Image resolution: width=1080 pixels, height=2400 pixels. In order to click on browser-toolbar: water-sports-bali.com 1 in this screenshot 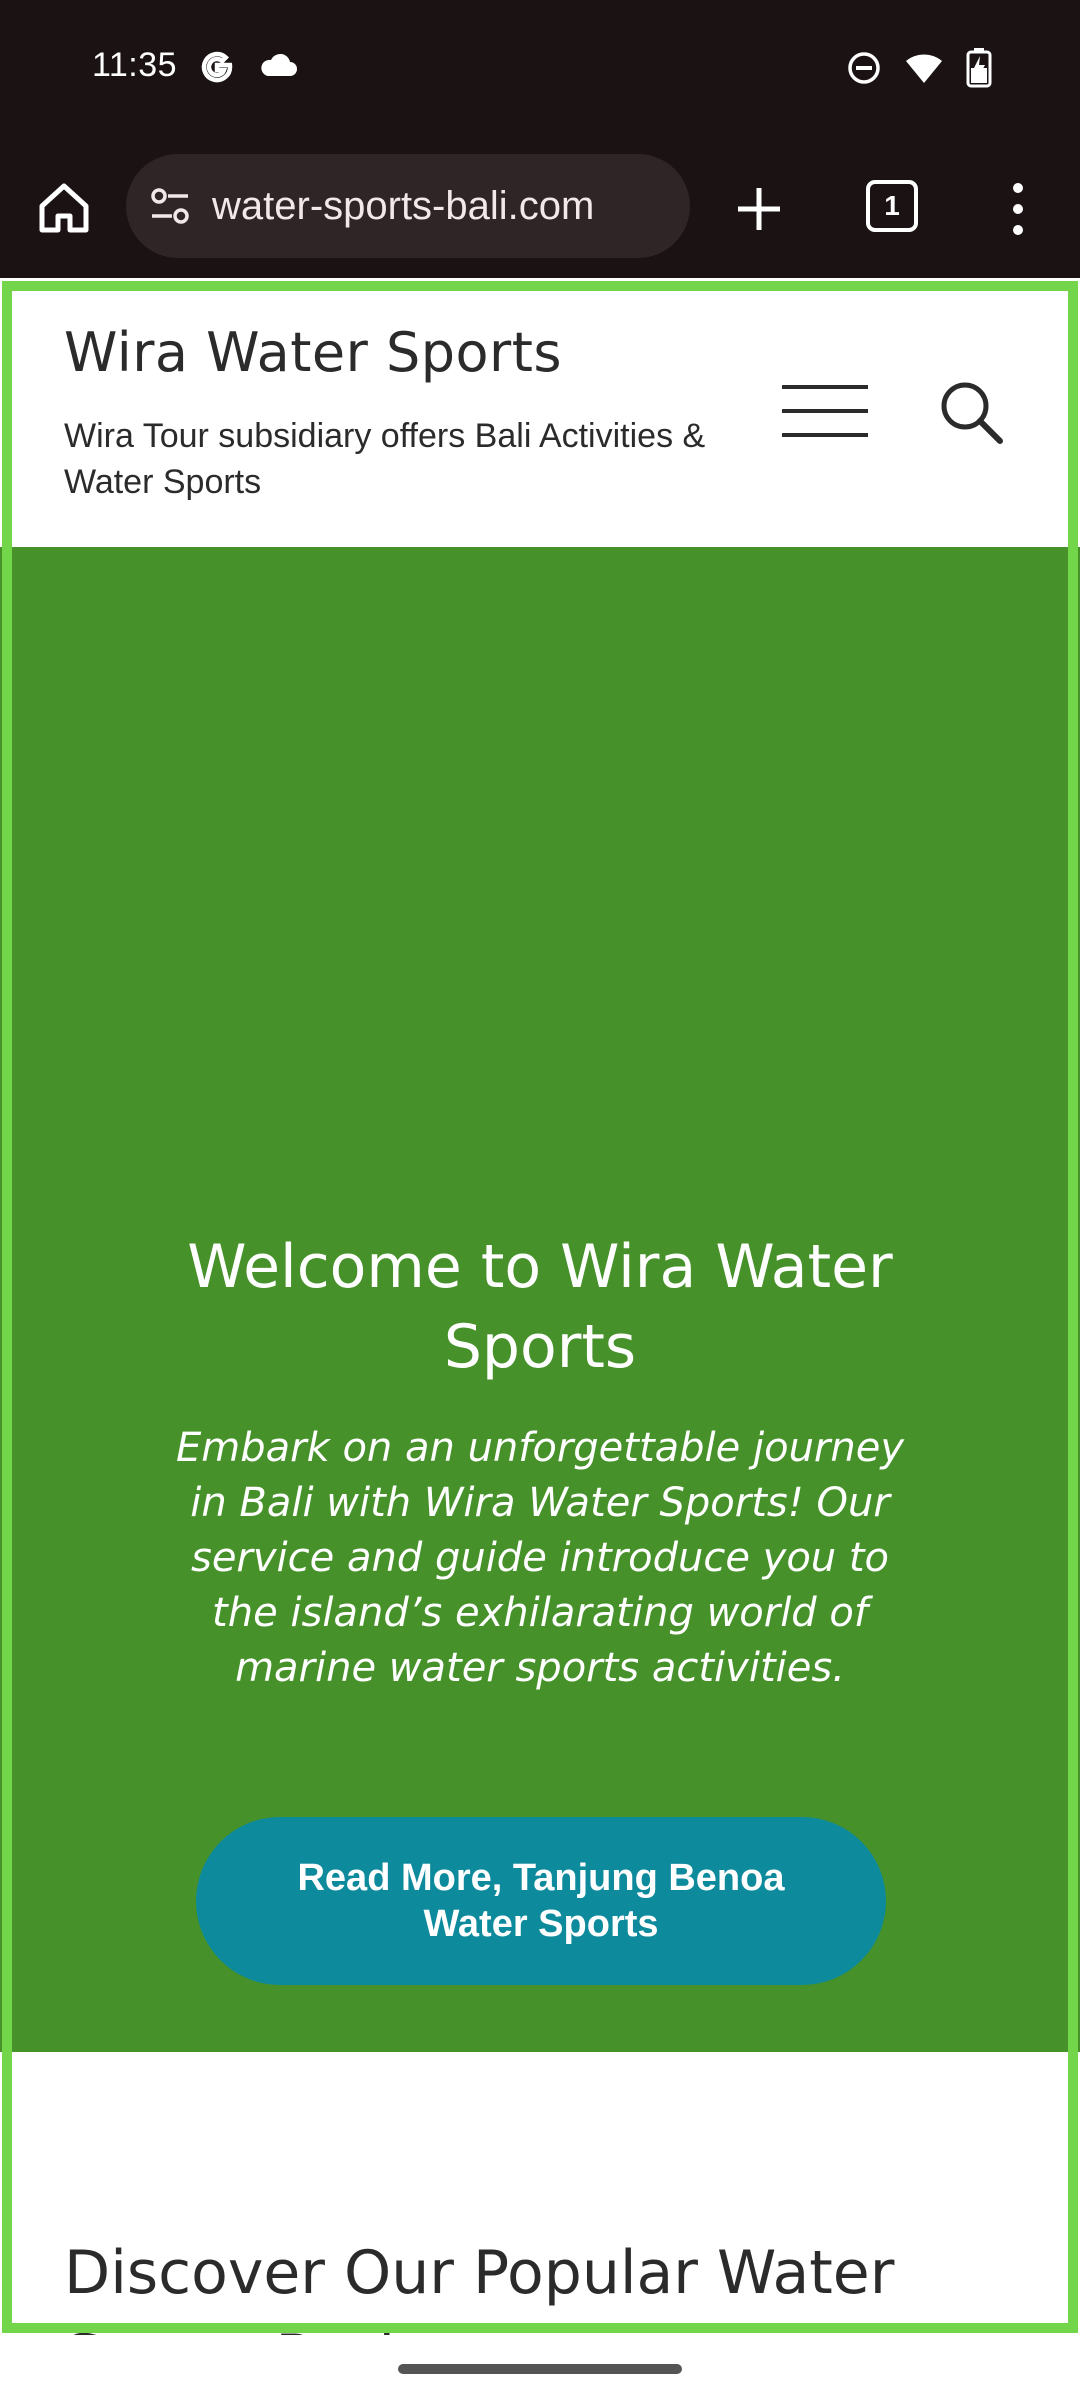, I will do `click(540, 279)`.